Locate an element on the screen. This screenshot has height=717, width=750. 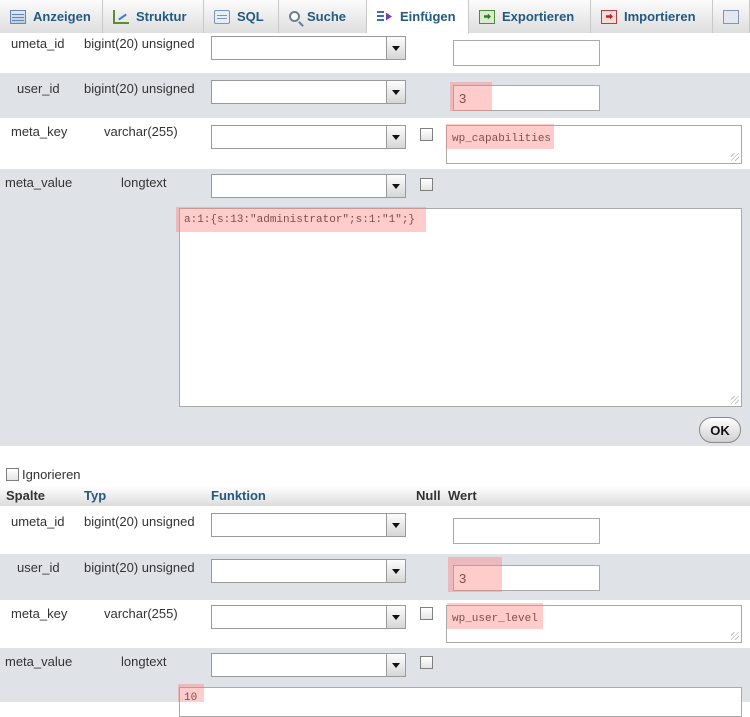
tab-importieren: Importieren is located at coordinates (652, 16).